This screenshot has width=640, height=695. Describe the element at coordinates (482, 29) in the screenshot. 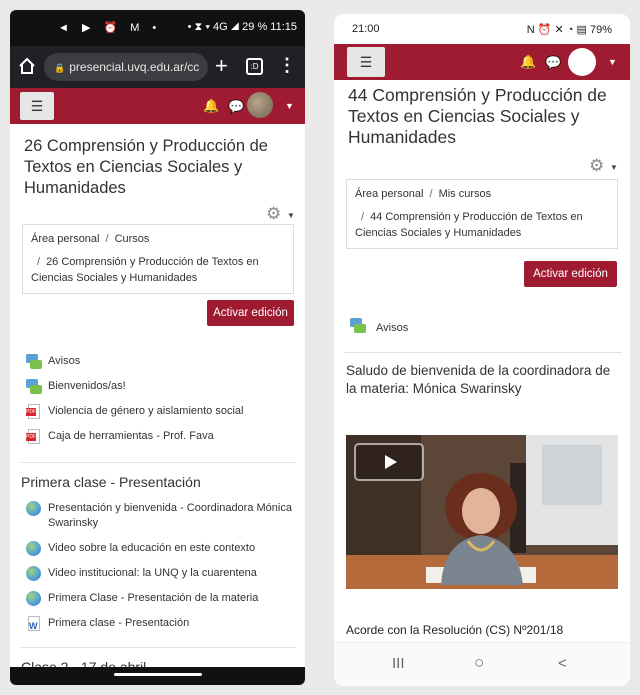

I see `status-bar: 21:00 N ⏰ ✕ ◔ ▤ 79%` at that location.